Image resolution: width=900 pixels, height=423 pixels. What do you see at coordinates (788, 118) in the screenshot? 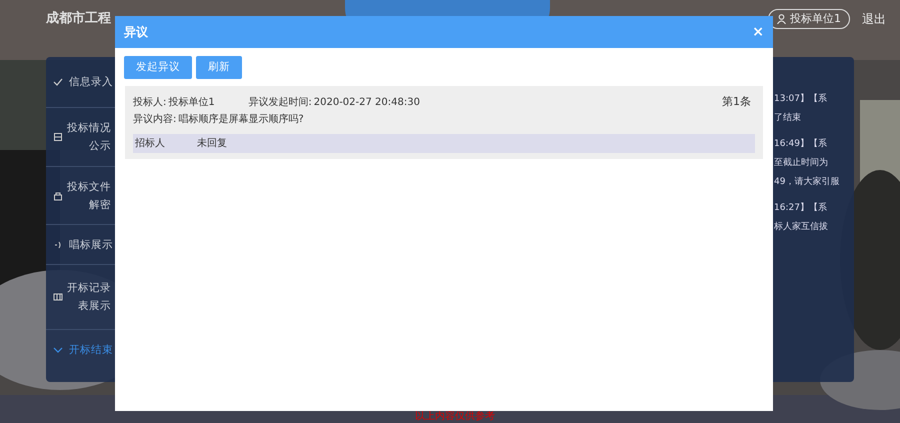
I see `message-text: 了结束` at bounding box center [788, 118].